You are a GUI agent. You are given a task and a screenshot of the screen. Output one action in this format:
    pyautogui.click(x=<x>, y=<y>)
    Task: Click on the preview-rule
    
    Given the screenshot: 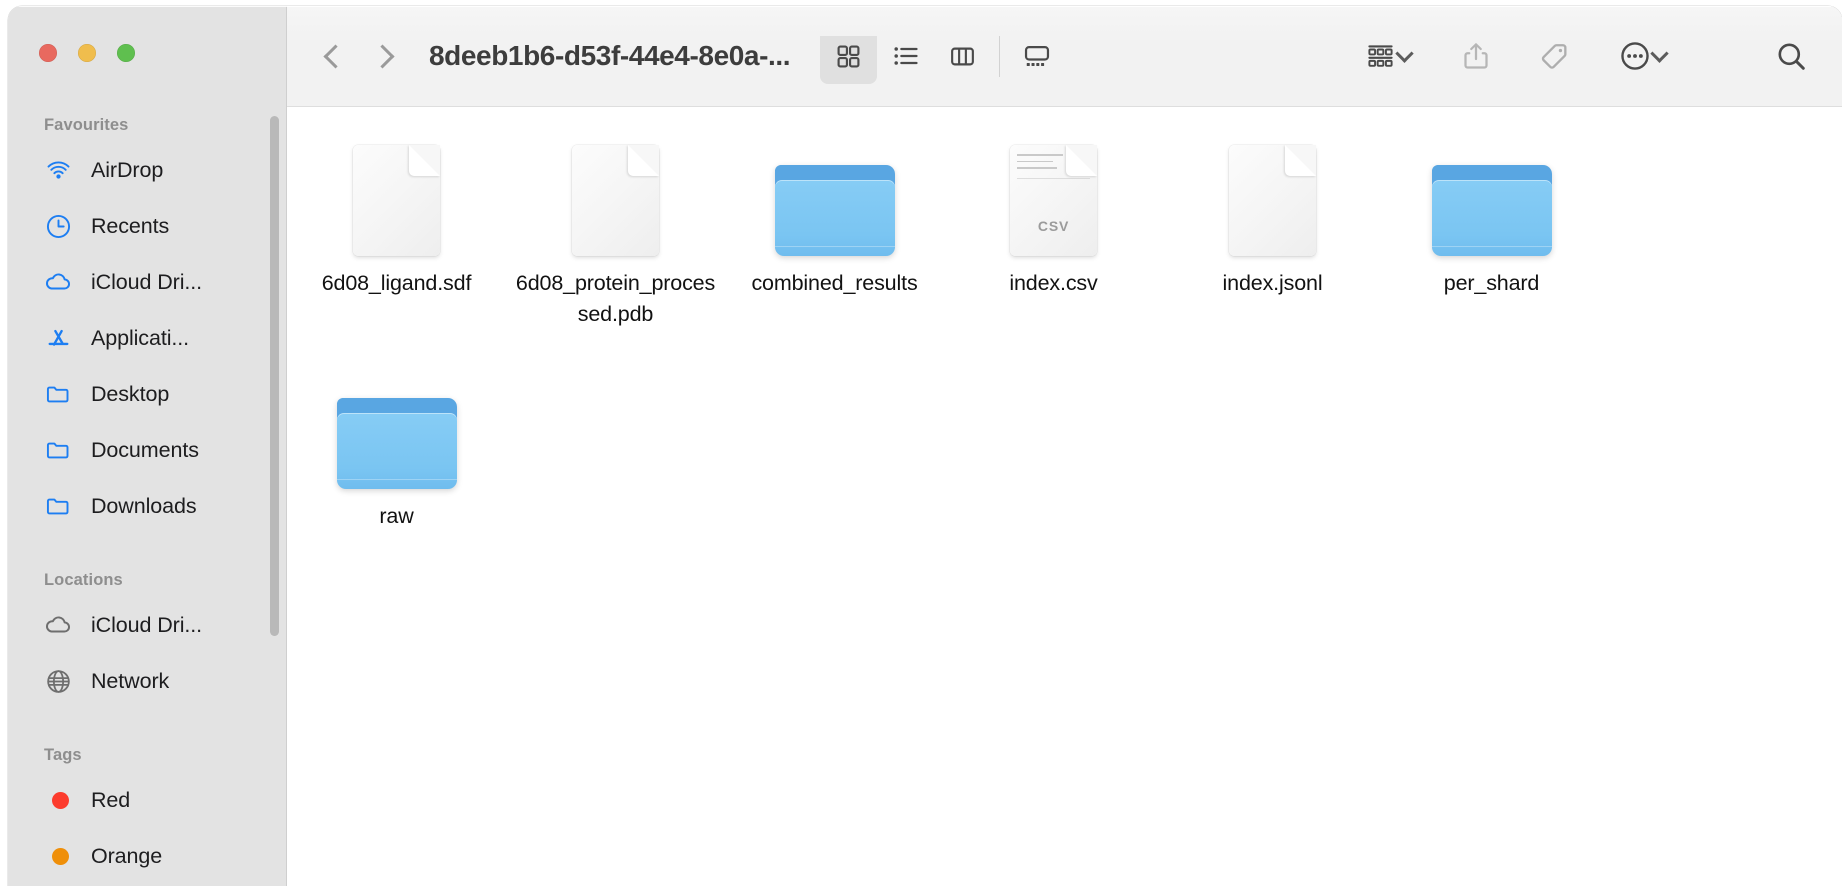 What is the action you would take?
    pyautogui.click(x=1053, y=178)
    